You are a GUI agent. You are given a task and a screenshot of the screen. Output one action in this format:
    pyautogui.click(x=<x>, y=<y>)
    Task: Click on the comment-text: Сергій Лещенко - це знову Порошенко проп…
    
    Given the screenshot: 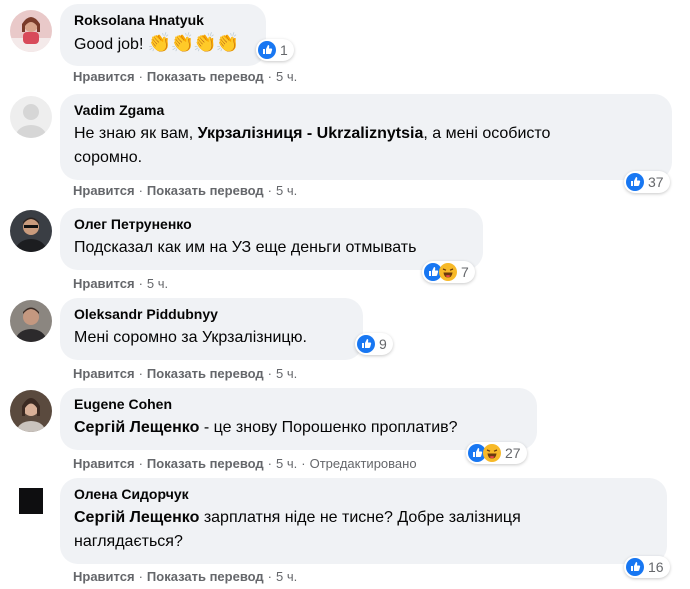 What is the action you would take?
    pyautogui.click(x=299, y=428)
    